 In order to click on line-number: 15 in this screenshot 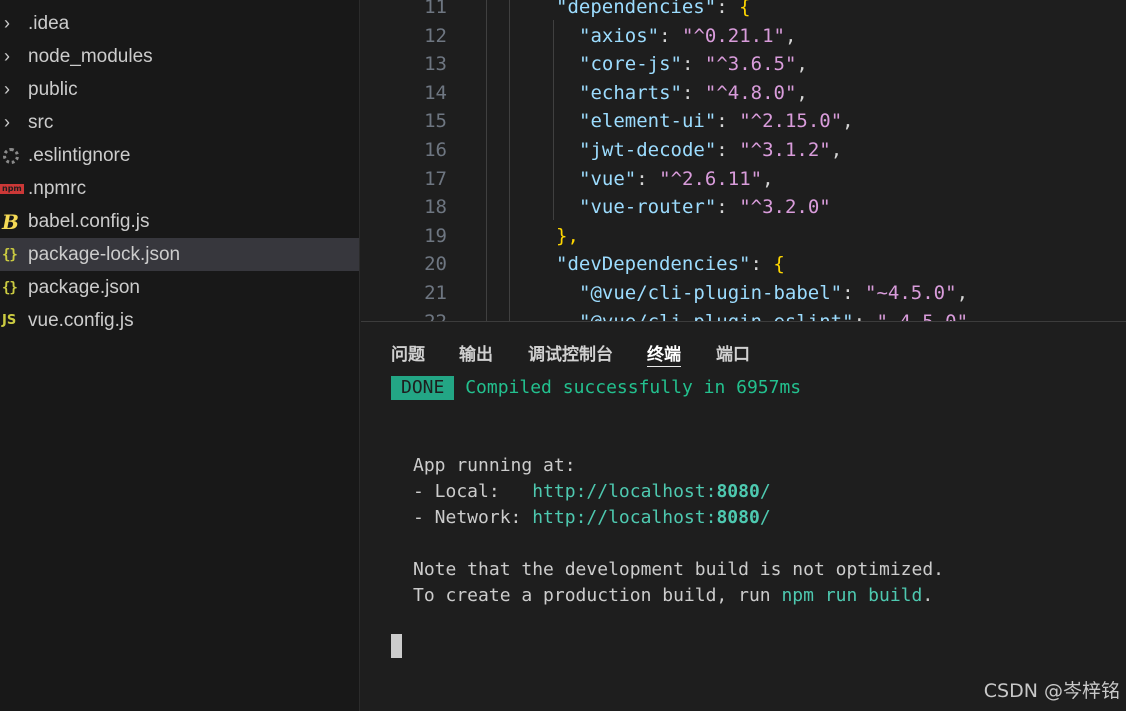, I will do `click(435, 121)`.